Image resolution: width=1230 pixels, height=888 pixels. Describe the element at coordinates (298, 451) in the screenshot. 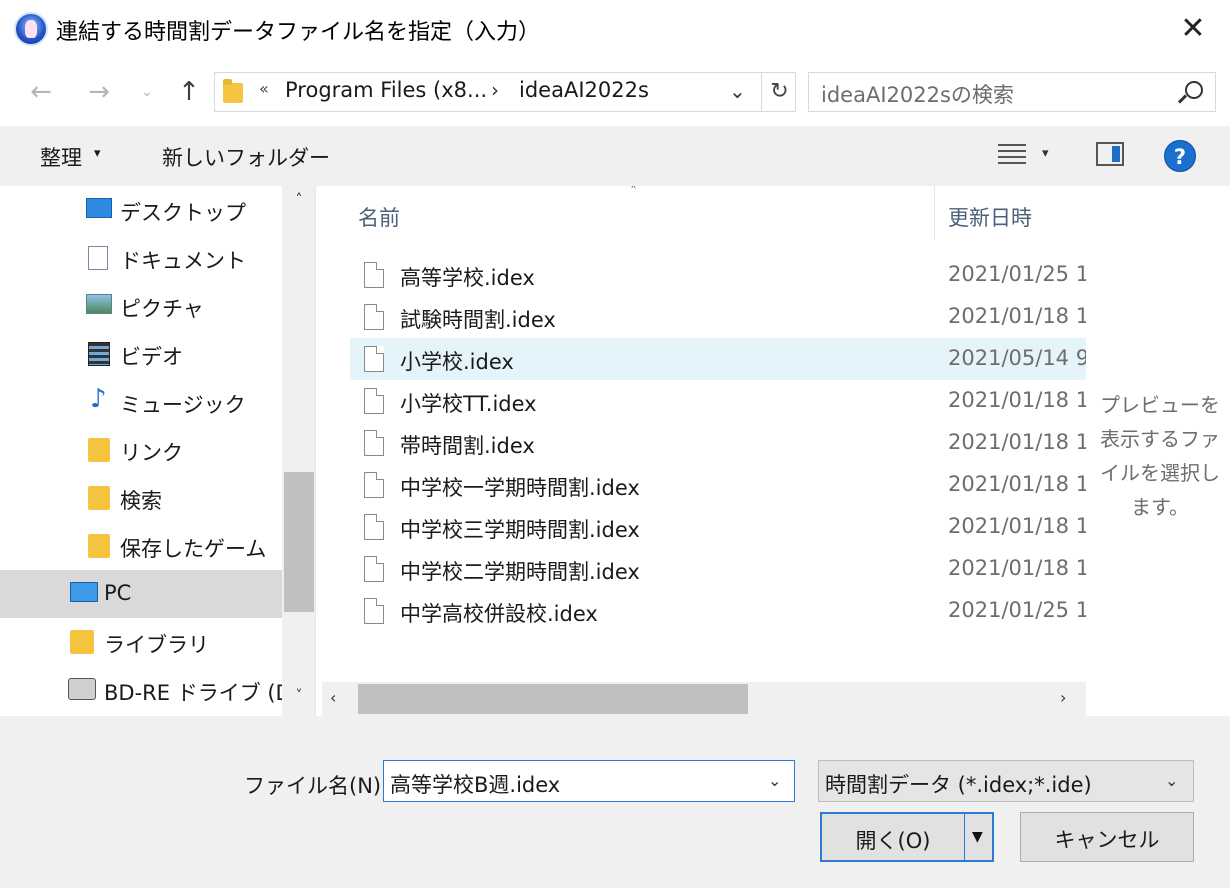

I see `sidebar-scrollbar: ˄ ˅` at that location.